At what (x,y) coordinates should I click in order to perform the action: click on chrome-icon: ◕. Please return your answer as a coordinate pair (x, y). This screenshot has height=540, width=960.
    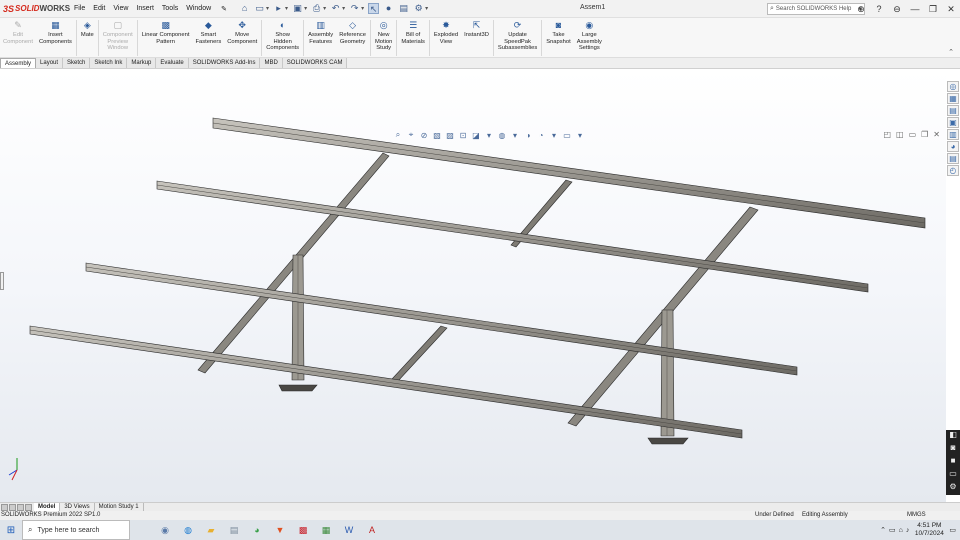
    Looking at the image, I should click on (257, 530).